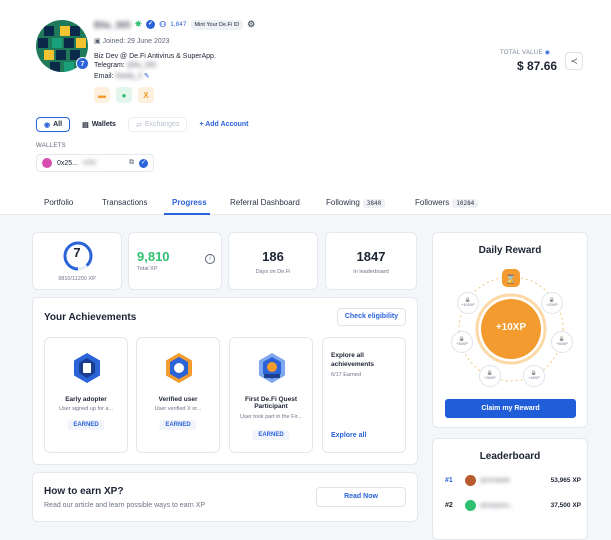 Image resolution: width=611 pixels, height=540 pixels. I want to click on wallets-label: WALLETS, so click(51, 146).